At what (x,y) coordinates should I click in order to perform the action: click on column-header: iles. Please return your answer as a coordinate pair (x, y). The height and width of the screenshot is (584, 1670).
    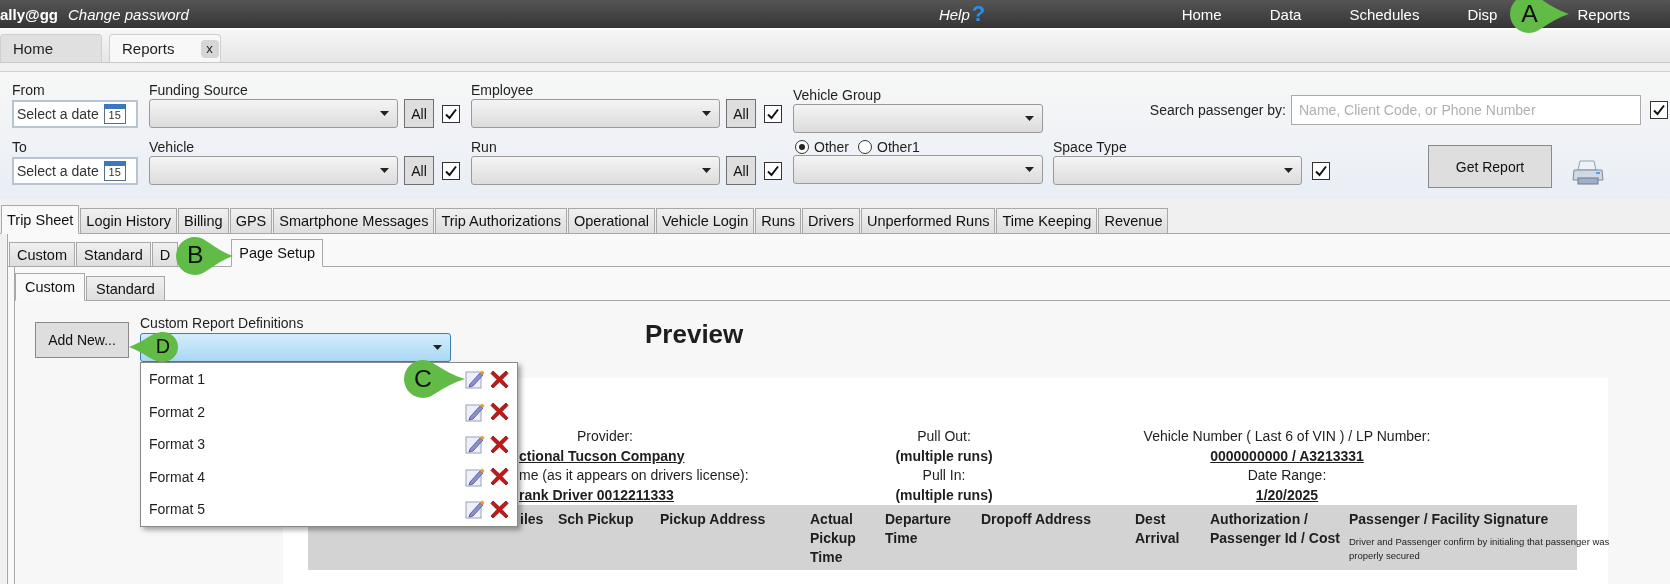
    Looking at the image, I should click on (532, 519).